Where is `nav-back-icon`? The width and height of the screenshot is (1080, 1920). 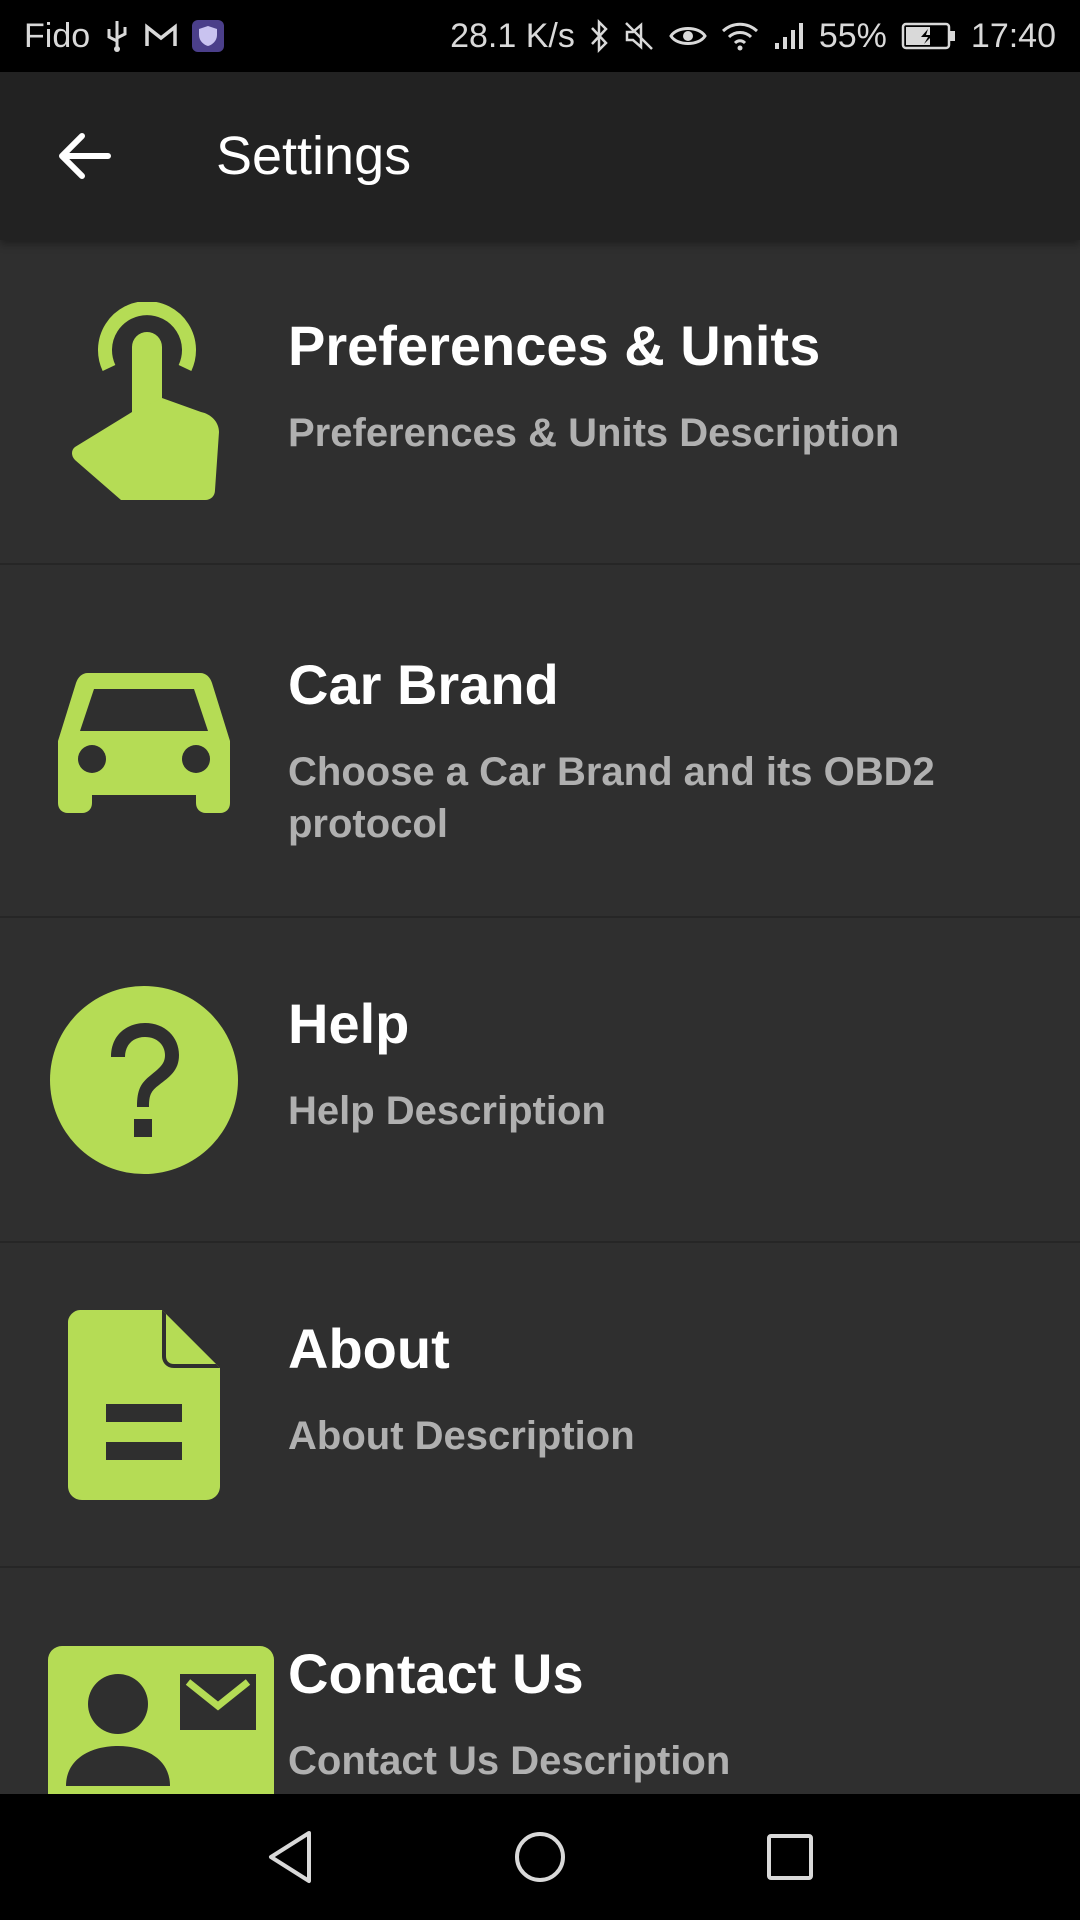 nav-back-icon is located at coordinates (290, 1857).